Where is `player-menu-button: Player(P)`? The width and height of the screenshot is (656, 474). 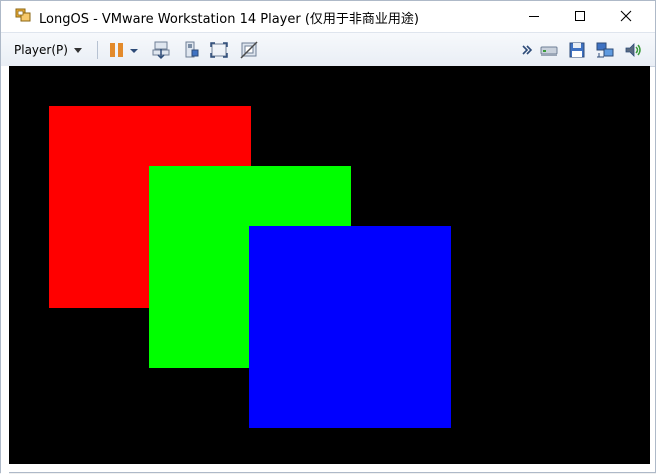
player-menu-button: Player(P) is located at coordinates (48, 50).